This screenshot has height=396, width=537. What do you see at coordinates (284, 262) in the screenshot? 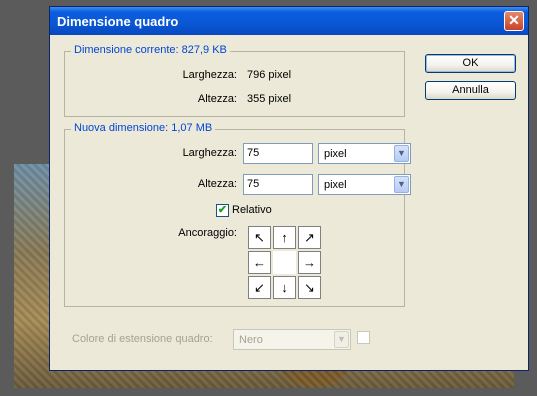
I see `anchor-center` at bounding box center [284, 262].